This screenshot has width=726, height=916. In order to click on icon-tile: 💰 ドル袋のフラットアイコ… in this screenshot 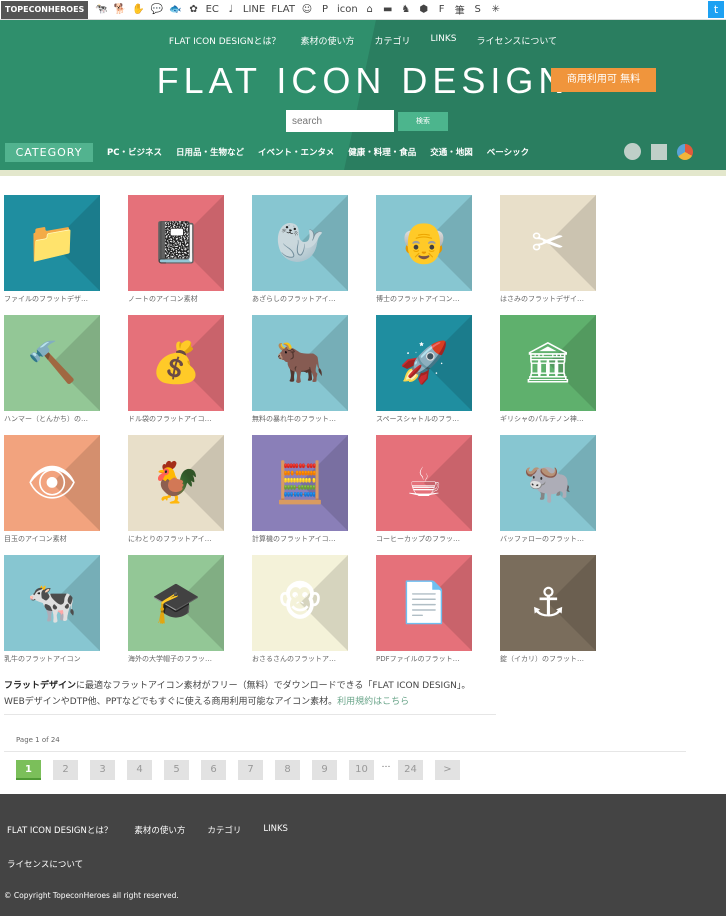, I will do `click(176, 369)`.